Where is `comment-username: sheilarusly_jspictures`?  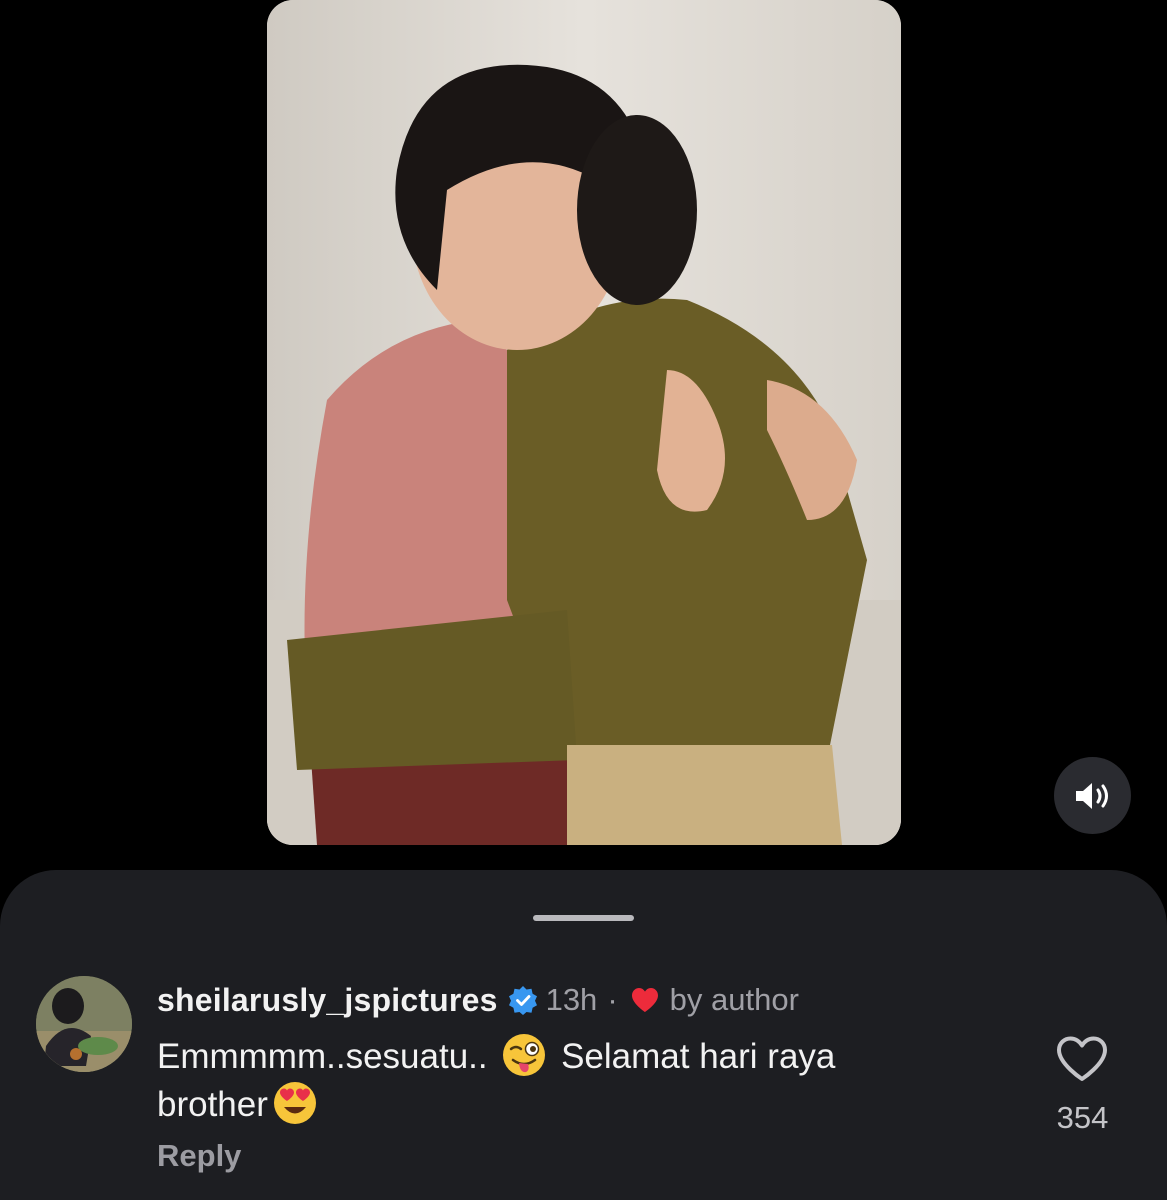
comment-username: sheilarusly_jspictures is located at coordinates (327, 1000).